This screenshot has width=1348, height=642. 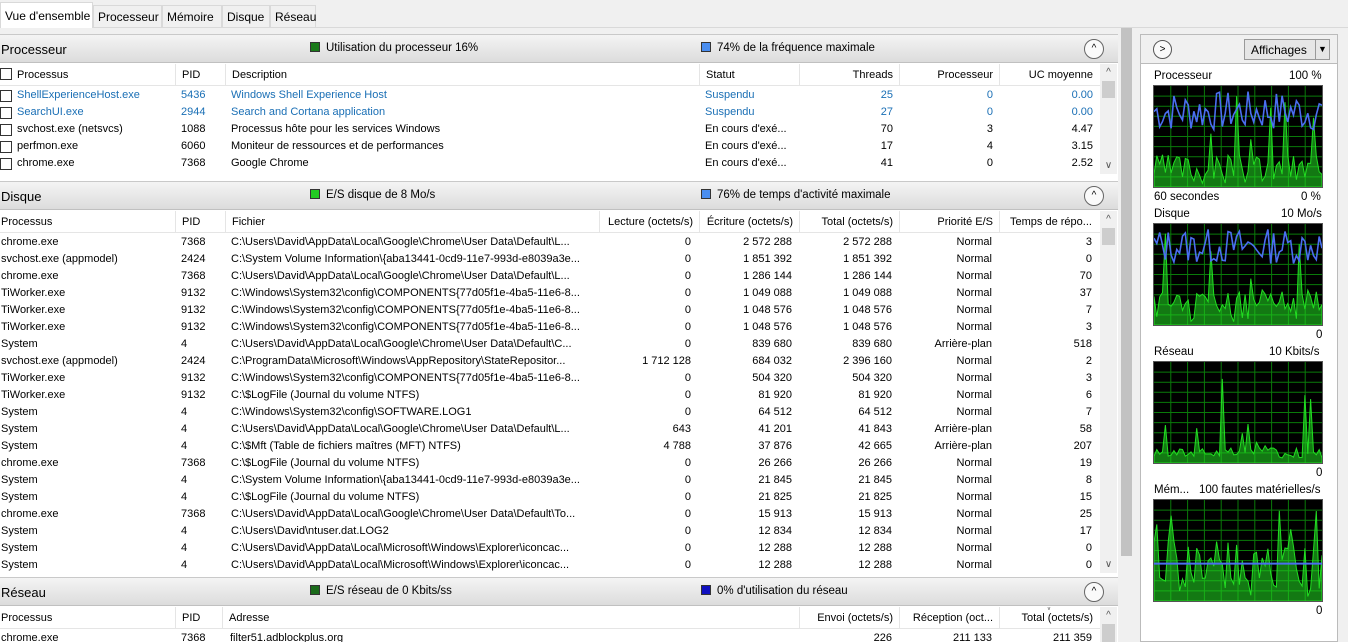 What do you see at coordinates (749, 222) in the screenshot?
I see `column-header: Écriture (octets/s)` at bounding box center [749, 222].